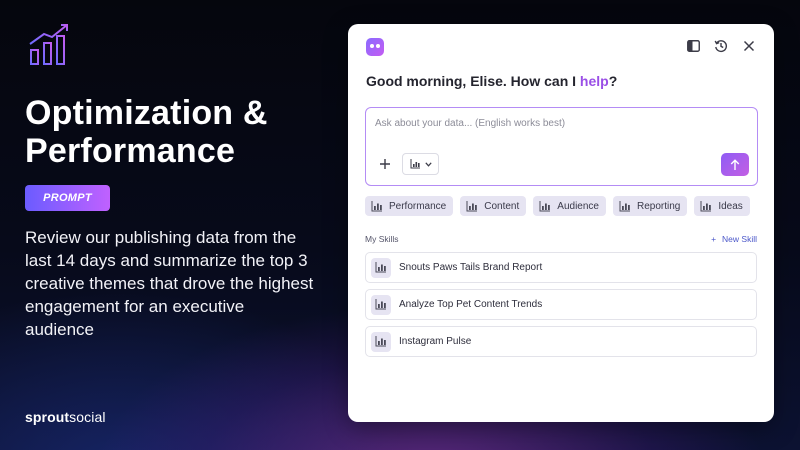 Image resolution: width=800 pixels, height=450 pixels. Describe the element at coordinates (382, 239) in the screenshot. I see `skills-title: My Skills` at that location.